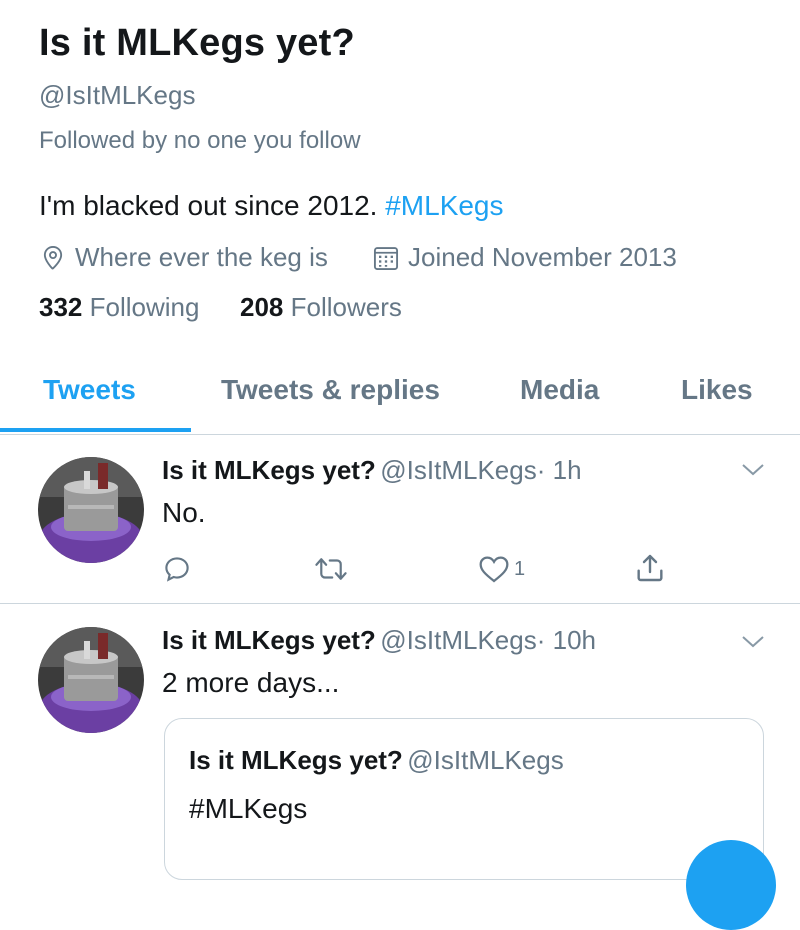 The width and height of the screenshot is (800, 930). Describe the element at coordinates (485, 760) in the screenshot. I see `quoted-author-handle: @IsItMLKegs` at that location.